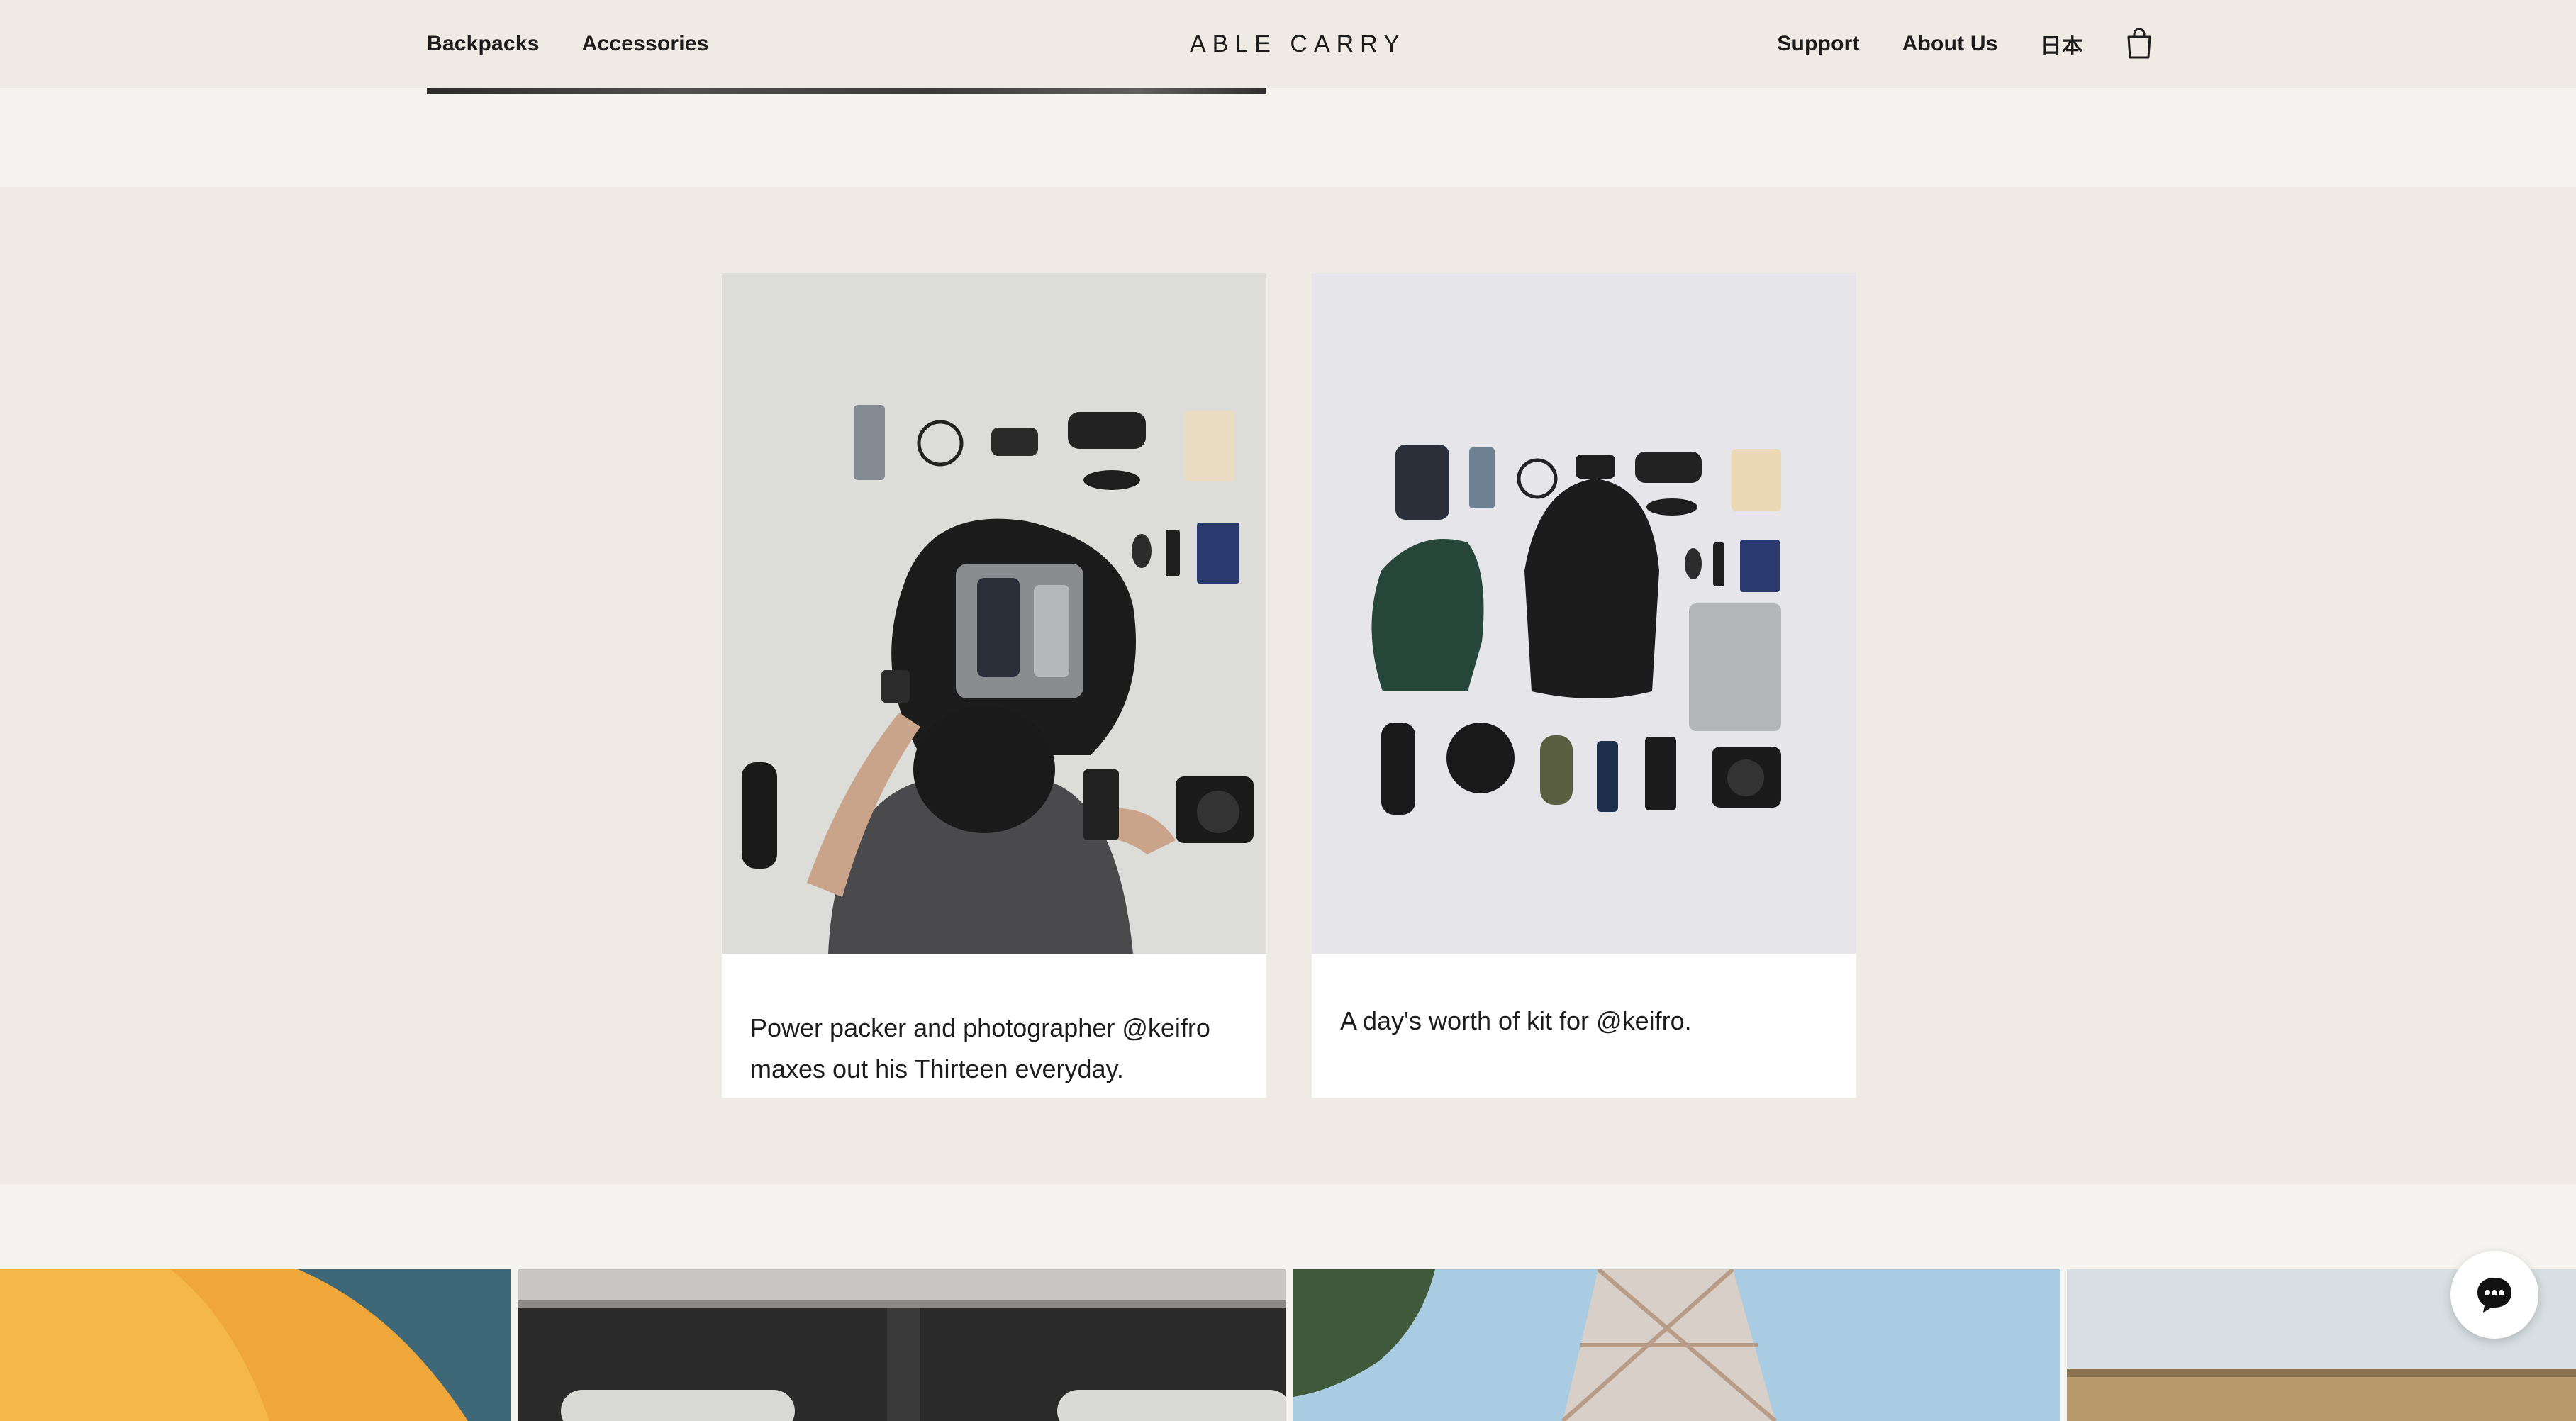  I want to click on nav-link-support: Support, so click(1818, 44).